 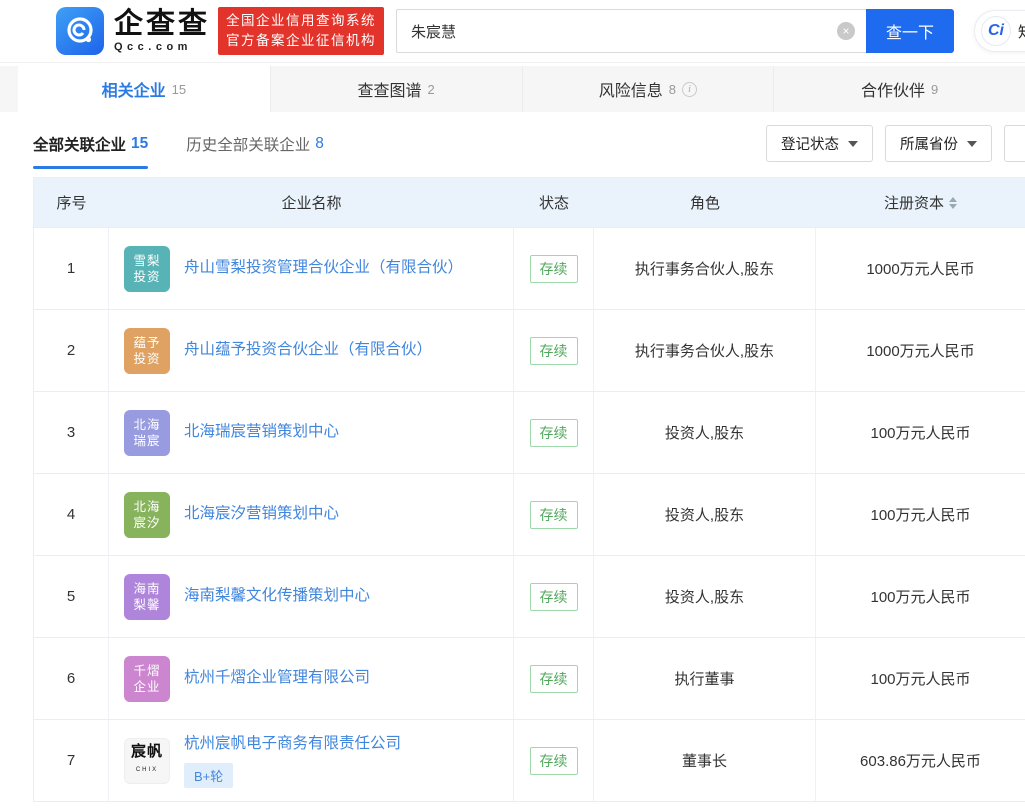 I want to click on company-avatar: 宸帆 CHIX, so click(x=147, y=760).